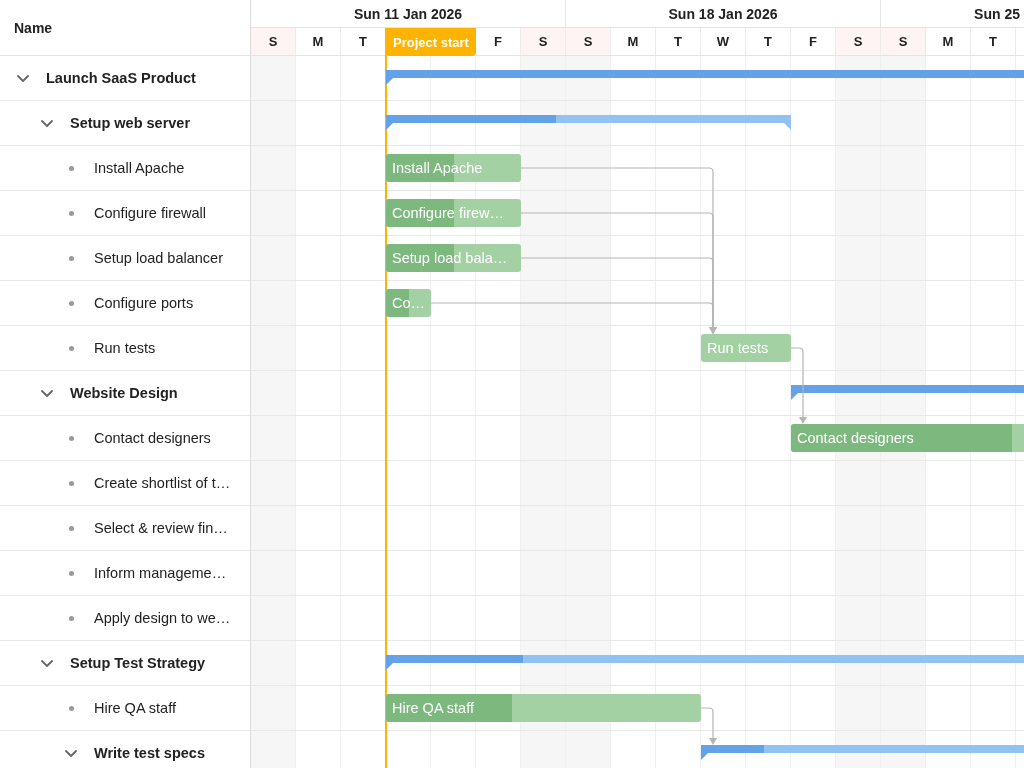 The image size is (1024, 768). Describe the element at coordinates (139, 168) in the screenshot. I see `task-name: Install Apache` at that location.